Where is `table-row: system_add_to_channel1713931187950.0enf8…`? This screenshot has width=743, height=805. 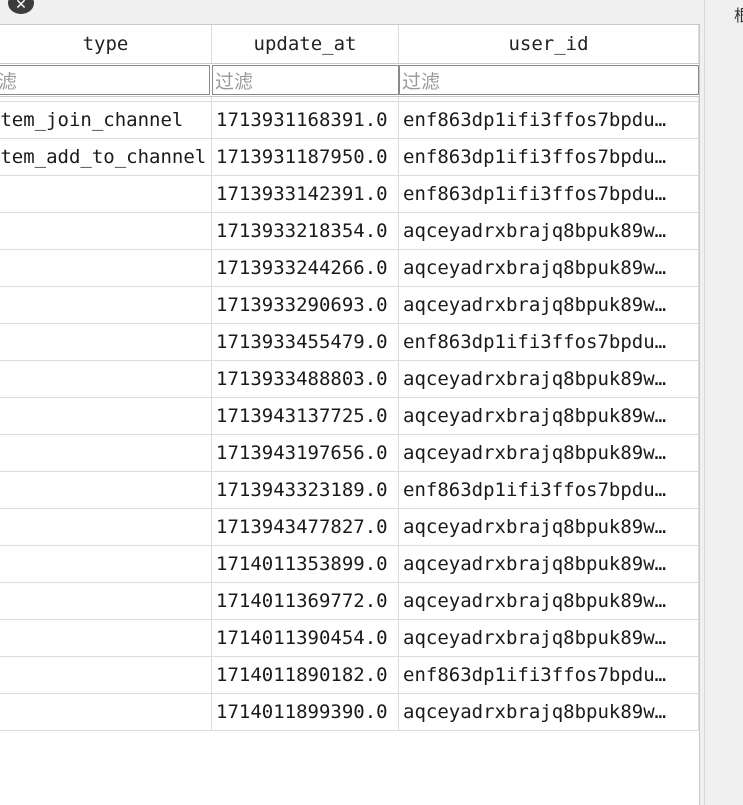 table-row: system_add_to_channel1713931187950.0enf8… is located at coordinates (350, 157).